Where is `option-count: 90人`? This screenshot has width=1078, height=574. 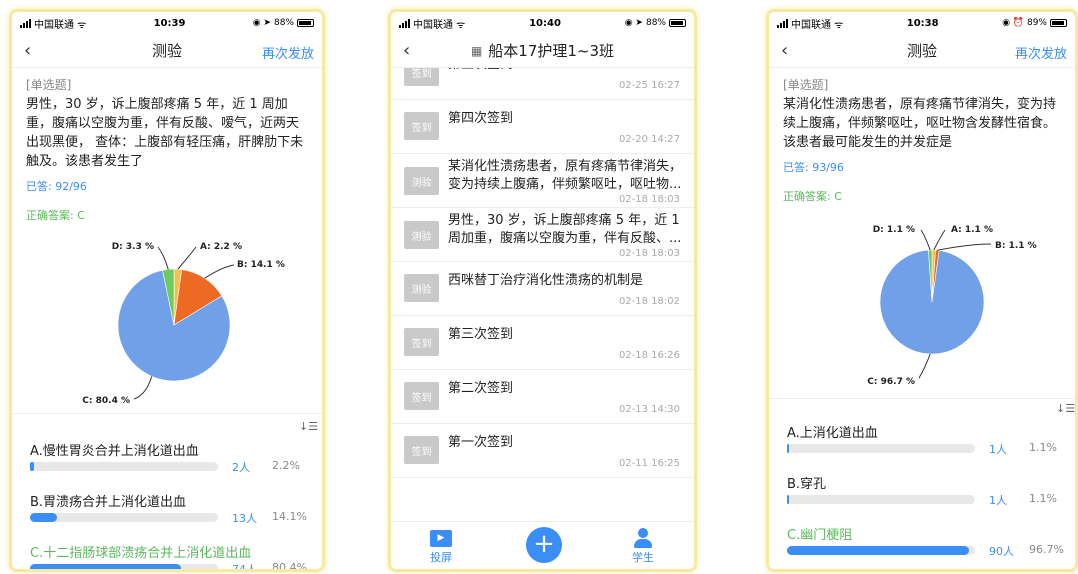
option-count: 90人 is located at coordinates (1001, 551).